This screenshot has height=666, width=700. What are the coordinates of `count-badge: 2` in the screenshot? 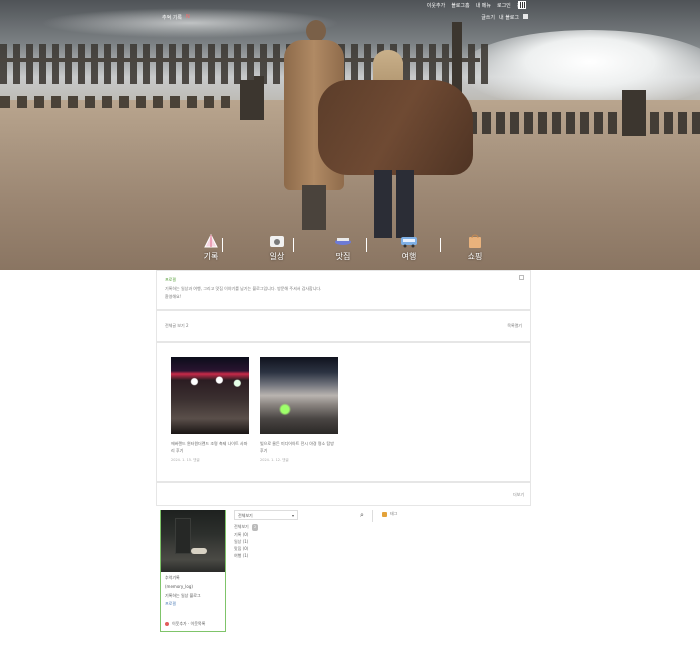 It's located at (255, 527).